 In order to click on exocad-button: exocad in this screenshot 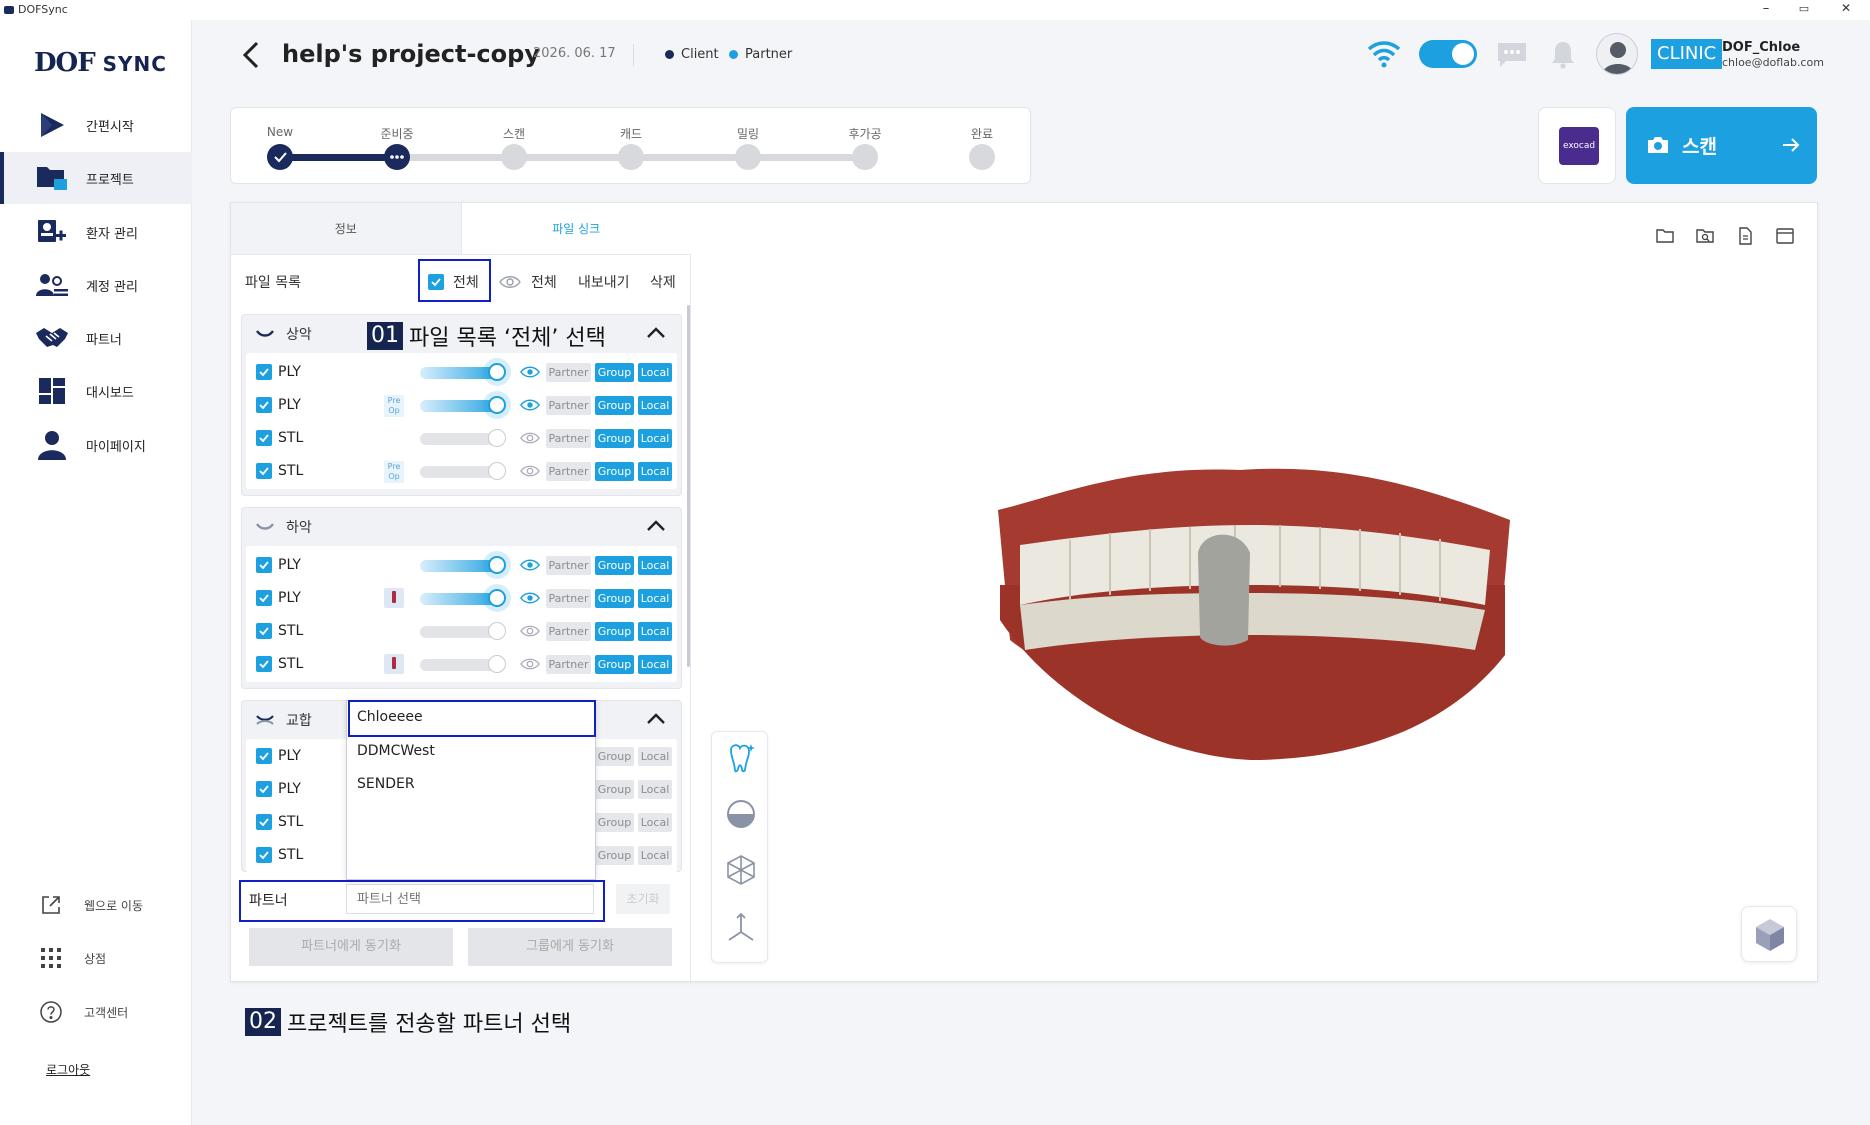, I will do `click(1577, 145)`.